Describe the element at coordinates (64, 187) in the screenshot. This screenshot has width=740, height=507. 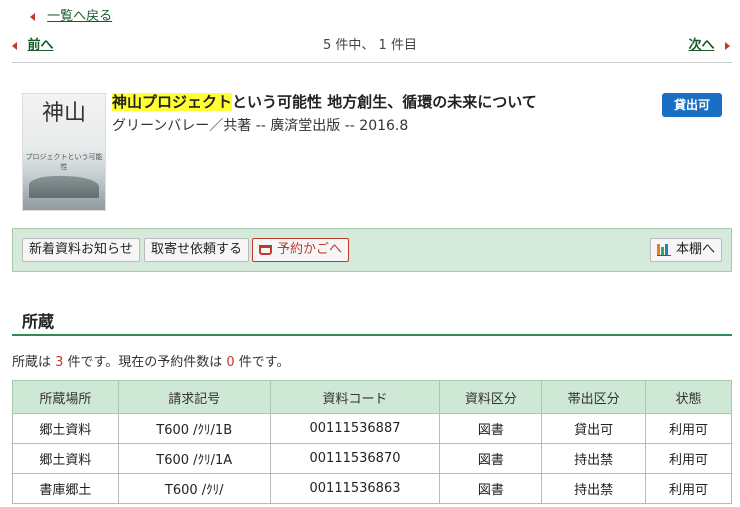
I see `cover-forest-art` at that location.